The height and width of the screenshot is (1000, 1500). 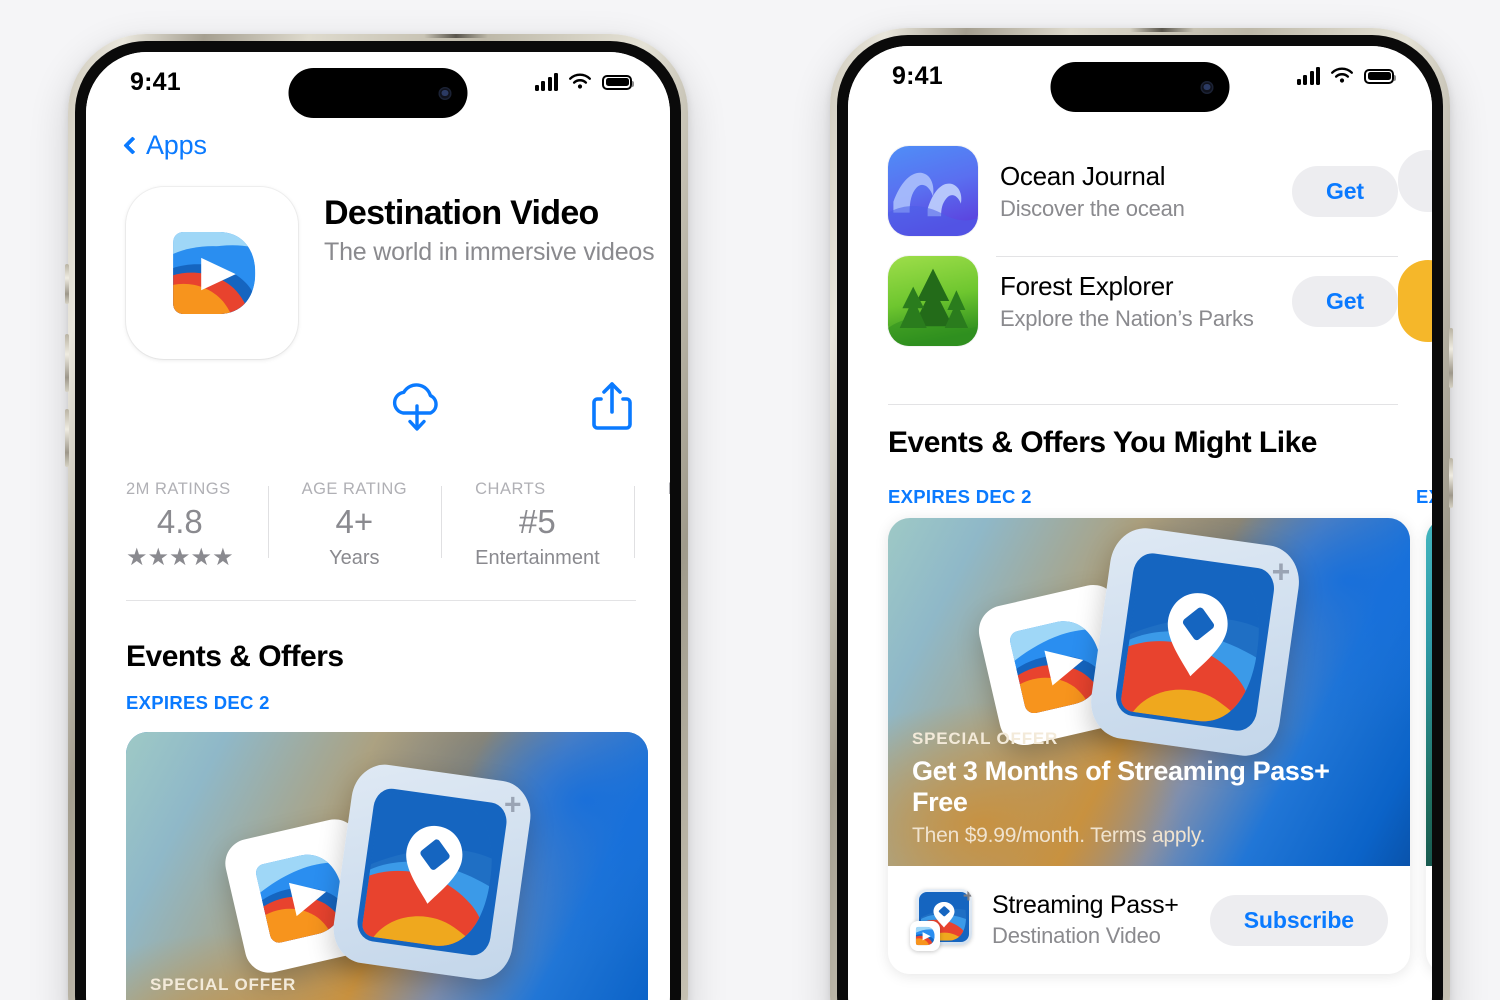 What do you see at coordinates (941, 920) in the screenshot?
I see `streaming-pass-plus-icon: +` at bounding box center [941, 920].